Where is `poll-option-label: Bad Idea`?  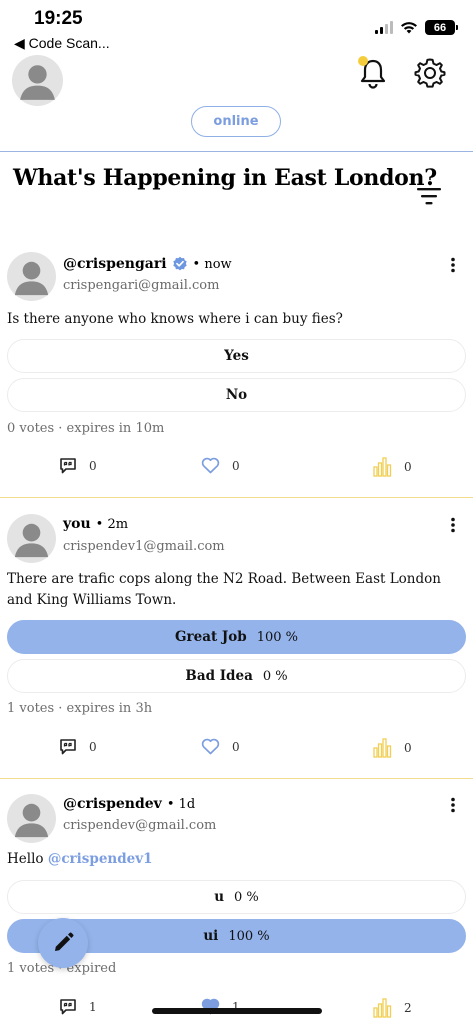
poll-option-label: Bad Idea is located at coordinates (219, 676).